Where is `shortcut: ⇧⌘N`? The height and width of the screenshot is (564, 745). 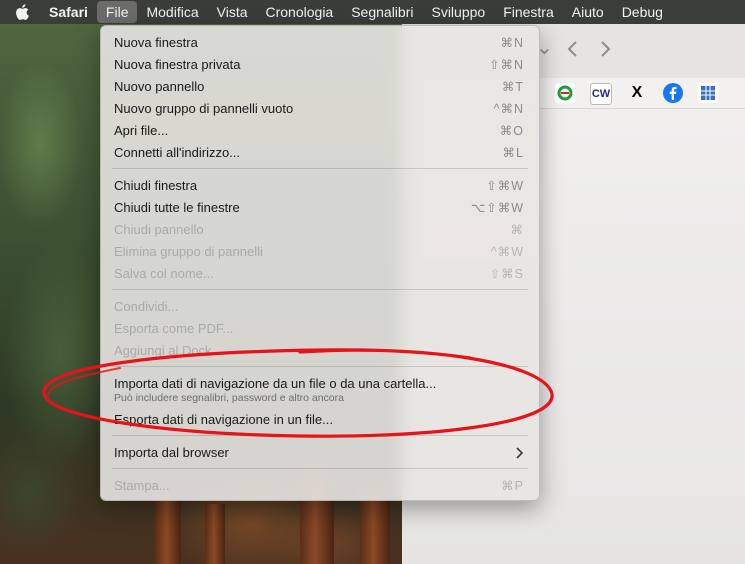 shortcut: ⇧⌘N is located at coordinates (506, 65).